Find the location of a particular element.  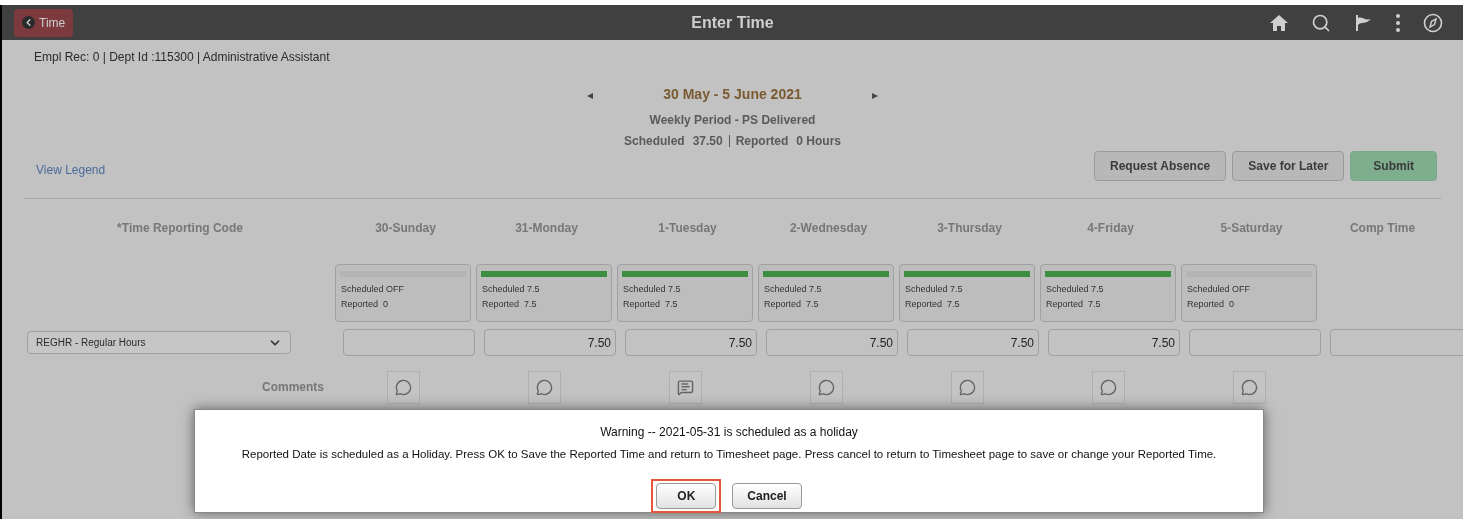

more-options-icon is located at coordinates (1398, 22).